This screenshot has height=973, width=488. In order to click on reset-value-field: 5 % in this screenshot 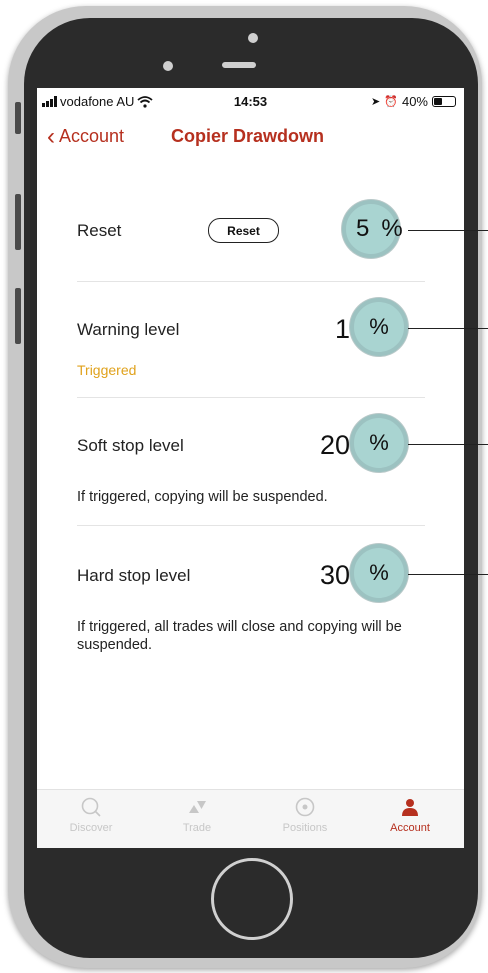, I will do `click(372, 229)`.